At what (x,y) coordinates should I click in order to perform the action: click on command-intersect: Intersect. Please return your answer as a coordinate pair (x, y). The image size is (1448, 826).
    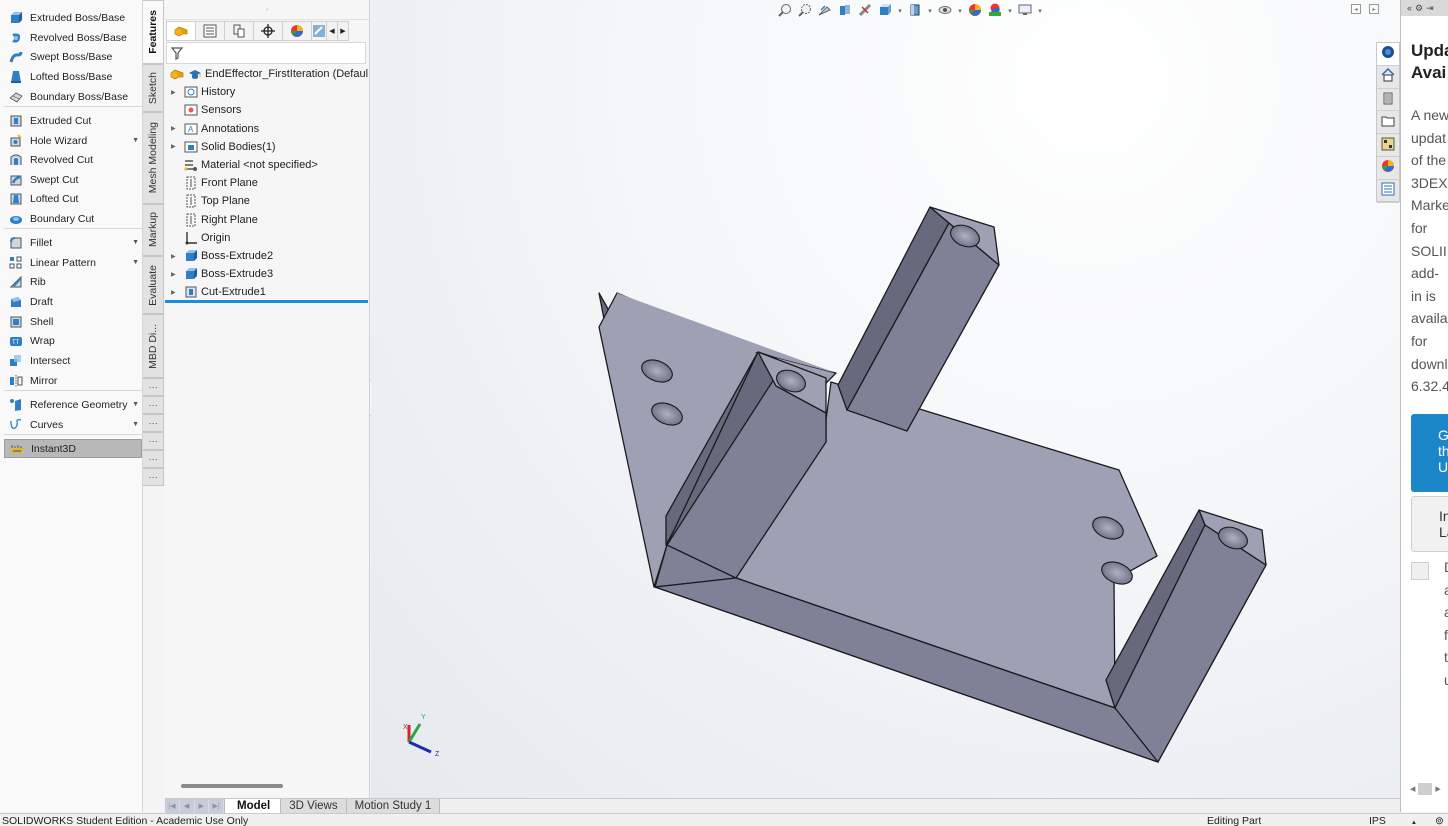
    Looking at the image, I should click on (73, 360).